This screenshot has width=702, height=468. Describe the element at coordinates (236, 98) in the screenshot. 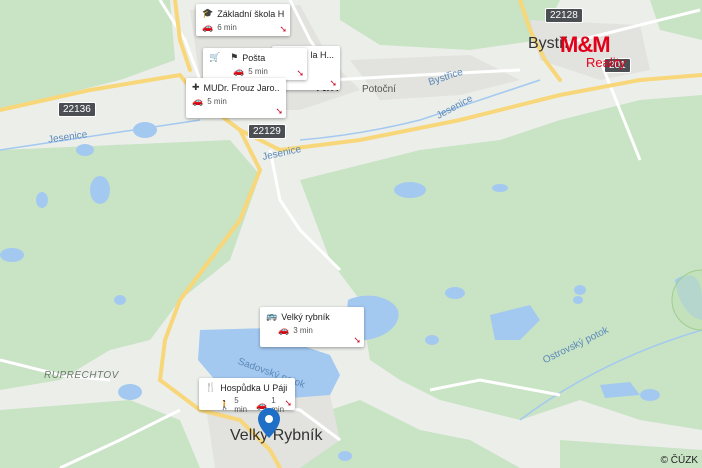

I see `poi-card-medical: ✚ MUDr. Frouz Jaro... 🚗 5 min ➘` at that location.